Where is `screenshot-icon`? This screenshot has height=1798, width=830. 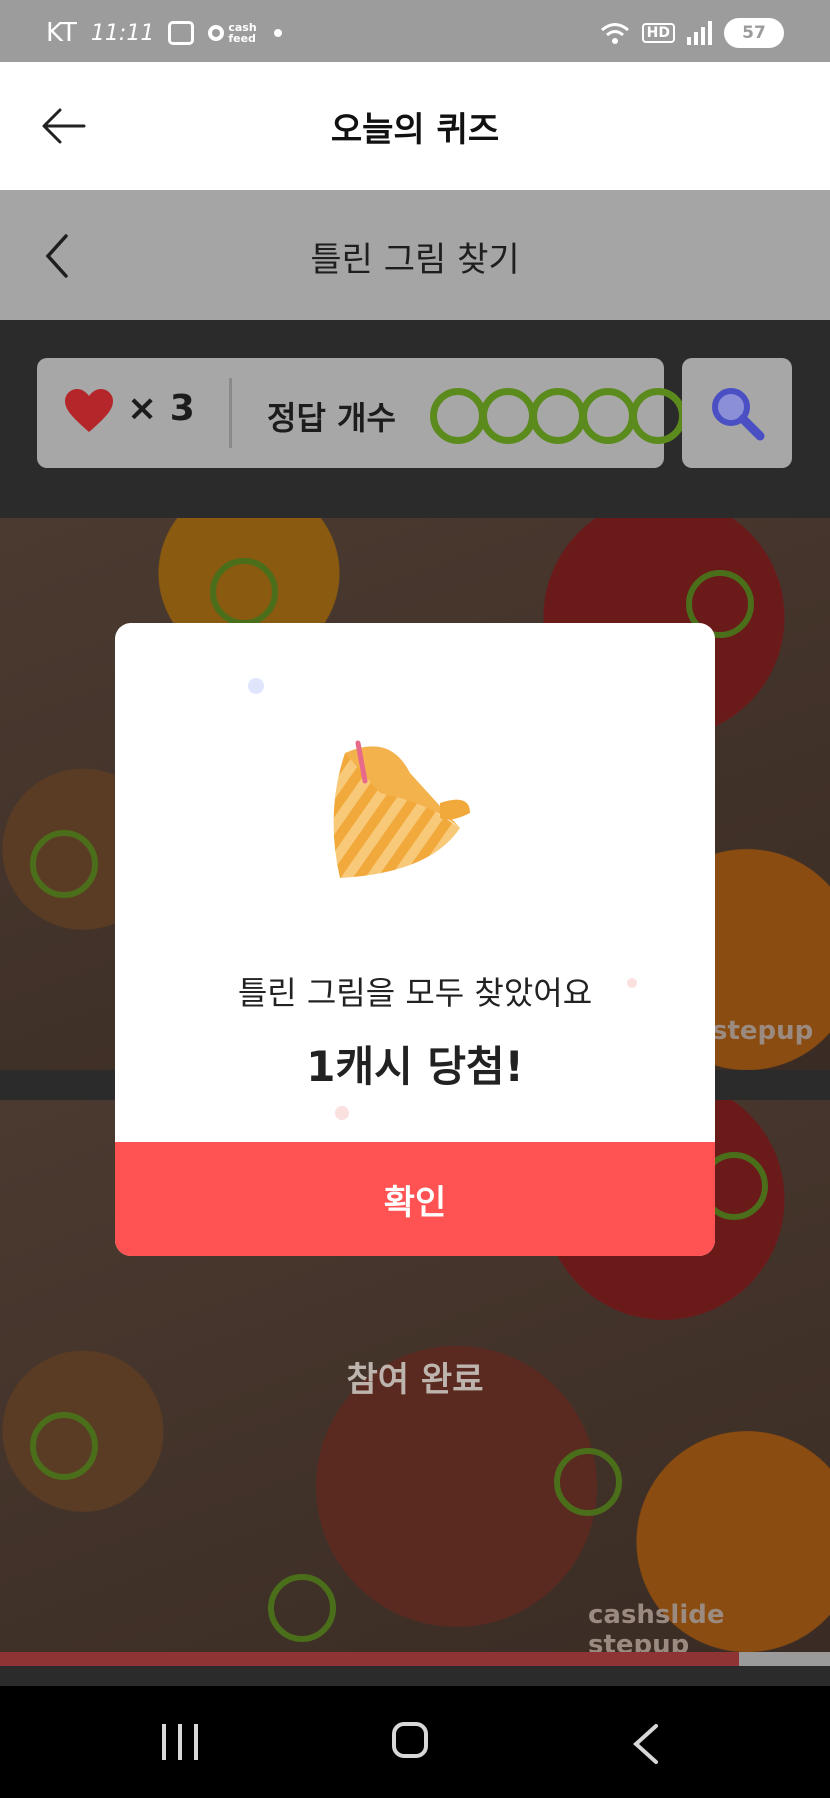 screenshot-icon is located at coordinates (181, 33).